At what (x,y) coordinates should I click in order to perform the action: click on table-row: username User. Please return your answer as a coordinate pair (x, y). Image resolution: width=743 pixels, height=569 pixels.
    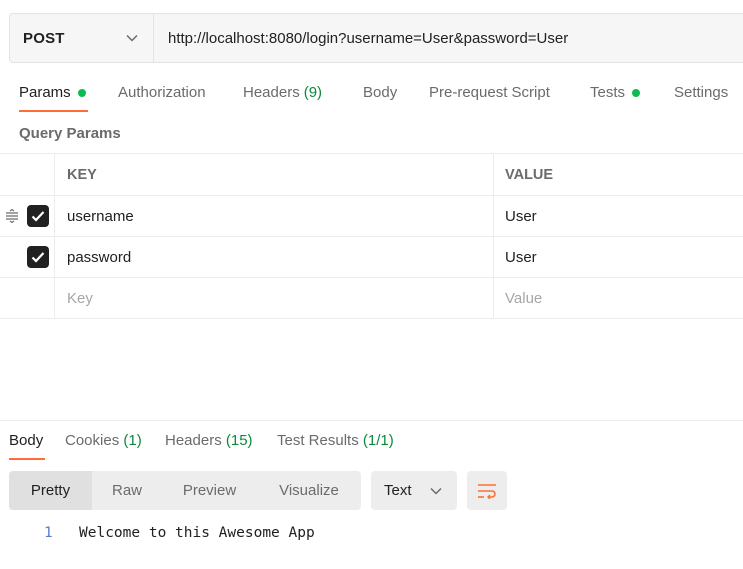
    Looking at the image, I should click on (371, 216).